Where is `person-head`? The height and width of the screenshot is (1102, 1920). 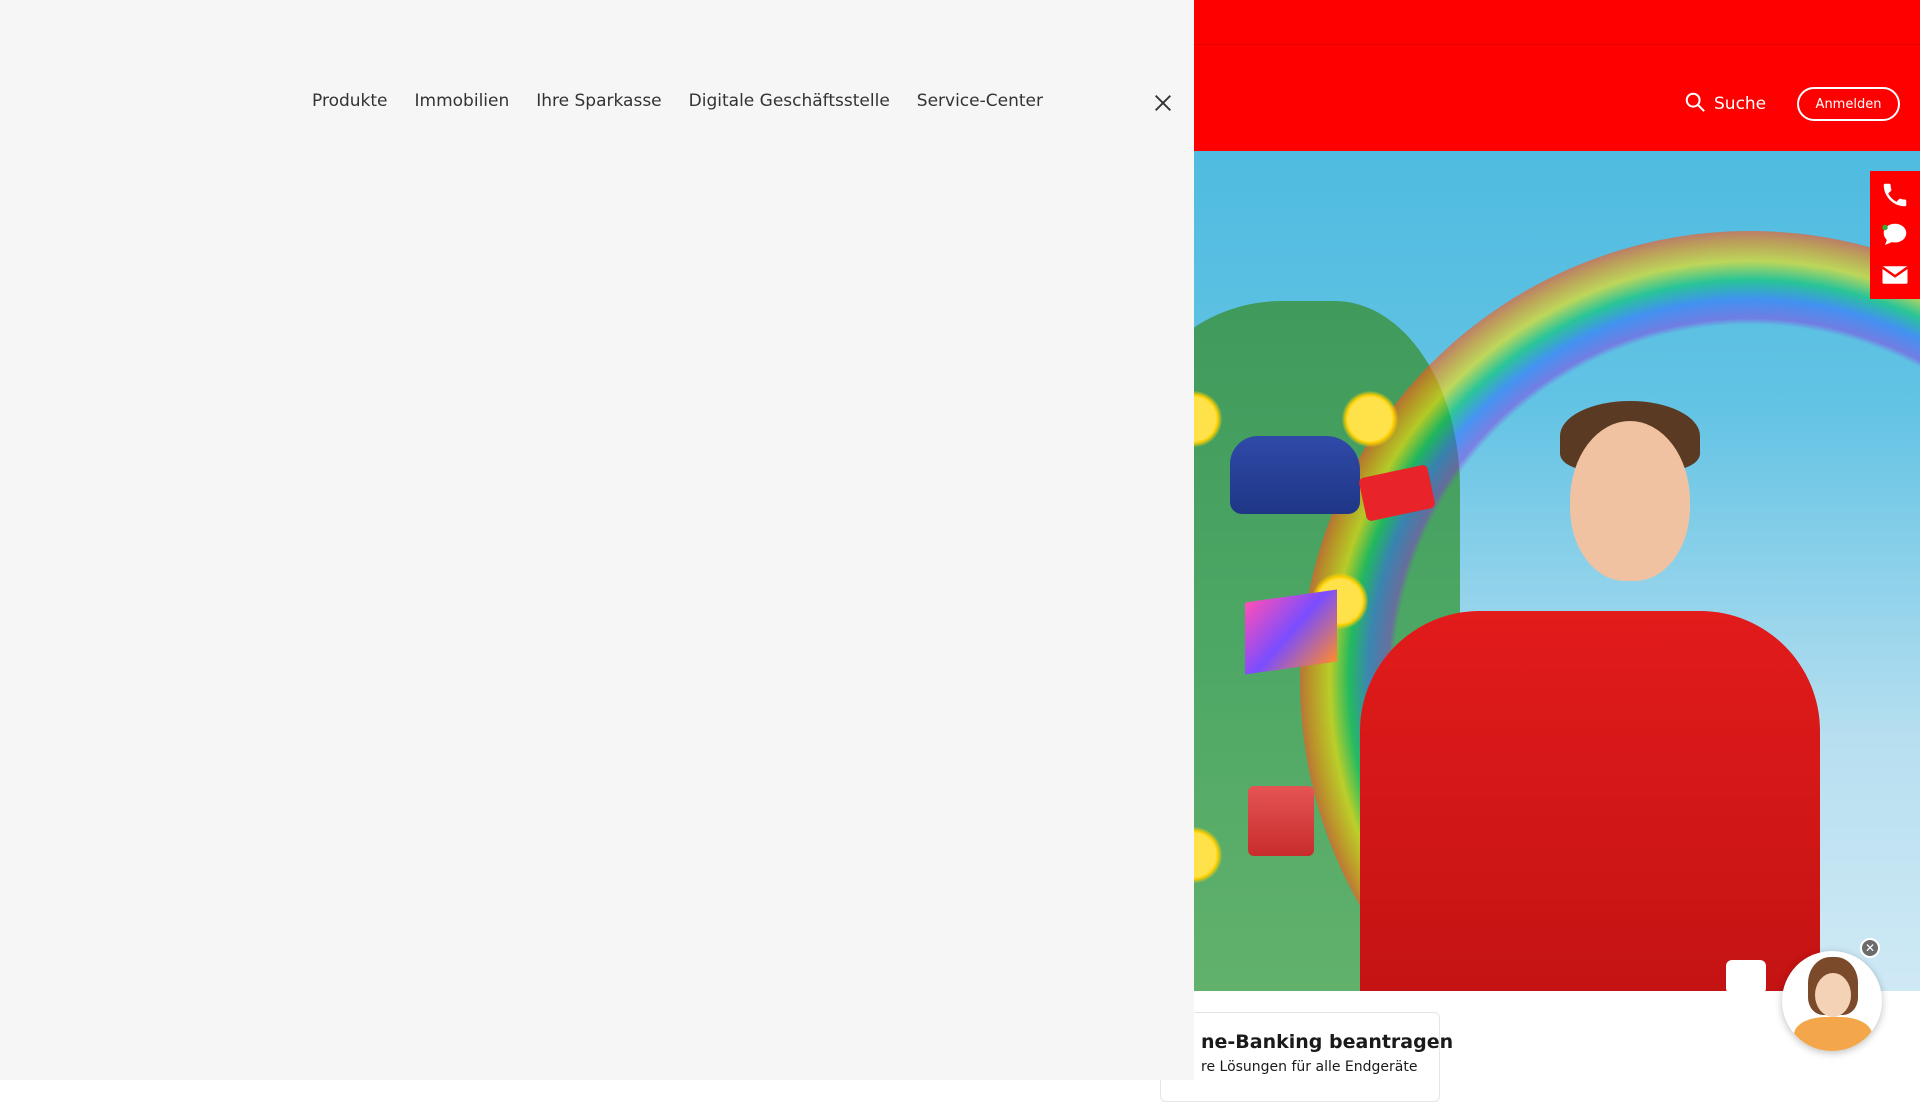 person-head is located at coordinates (1630, 501).